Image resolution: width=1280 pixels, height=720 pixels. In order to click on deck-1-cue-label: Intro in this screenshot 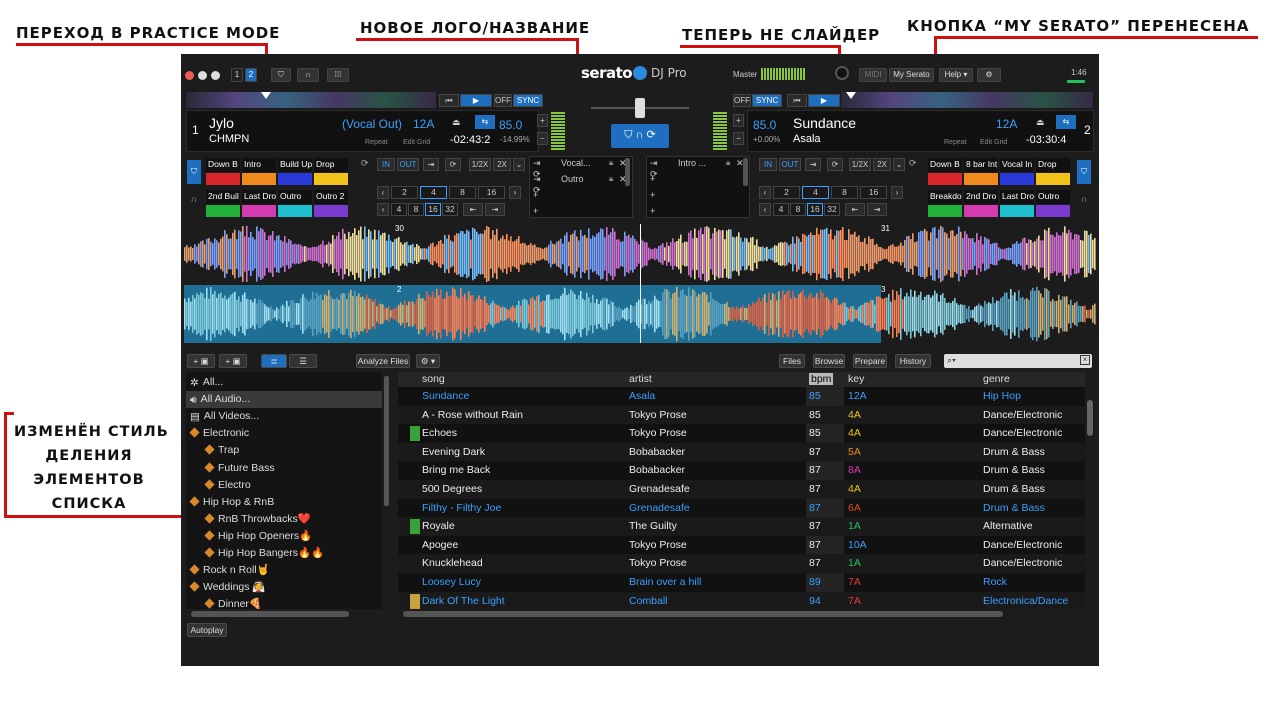, I will do `click(259, 165)`.